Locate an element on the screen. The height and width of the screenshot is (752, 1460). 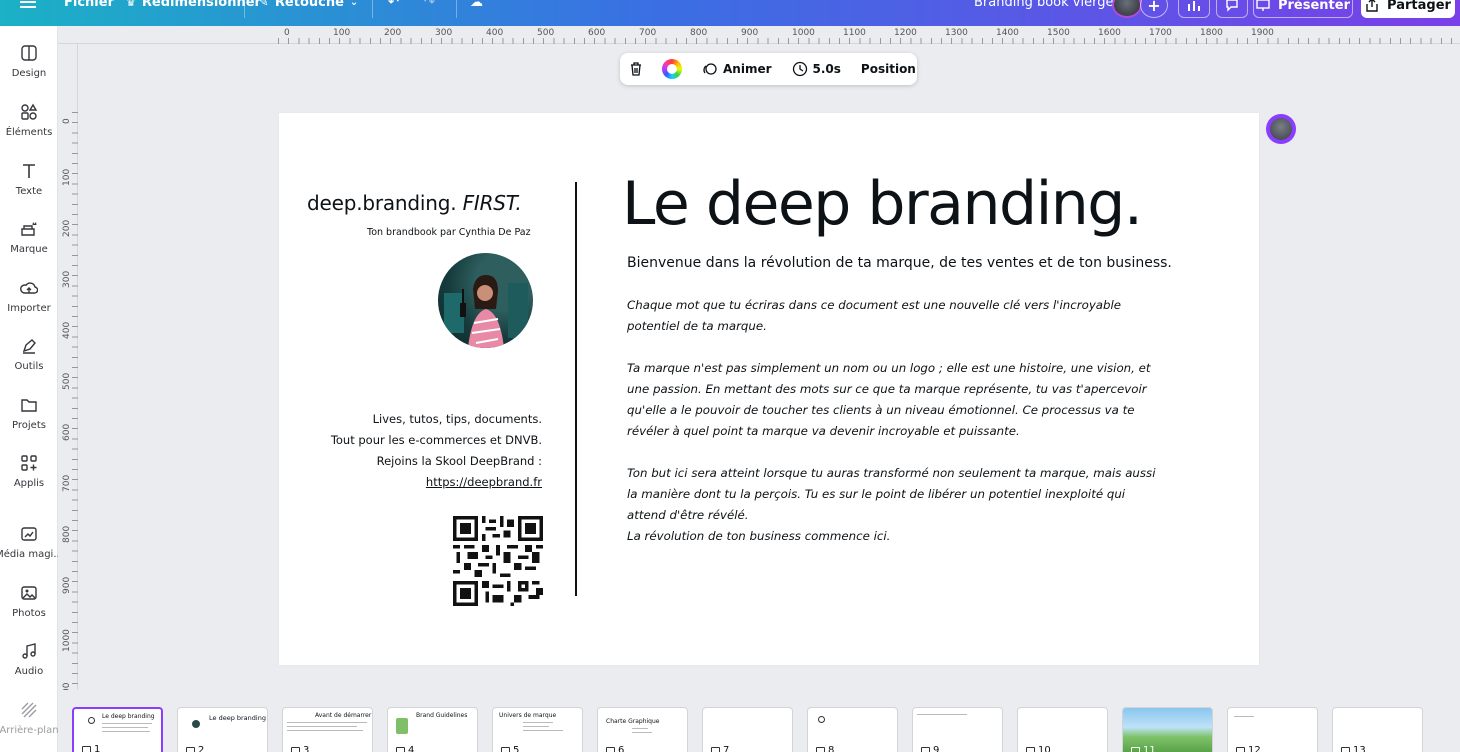
page-thumbnail: 9 is located at coordinates (957, 729).